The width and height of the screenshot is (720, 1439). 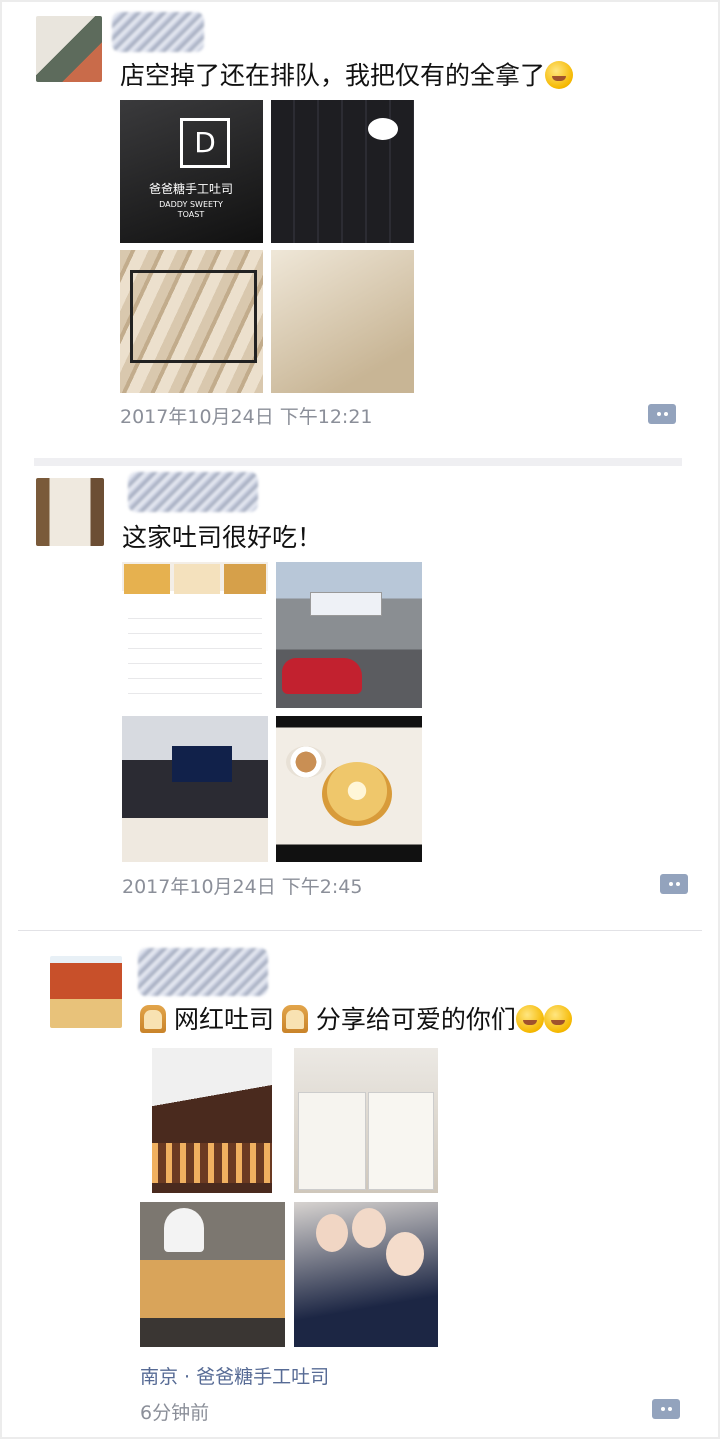 I want to click on post-text-content: 店空掉了还在排队，我把仅有的全拿了, so click(x=333, y=75).